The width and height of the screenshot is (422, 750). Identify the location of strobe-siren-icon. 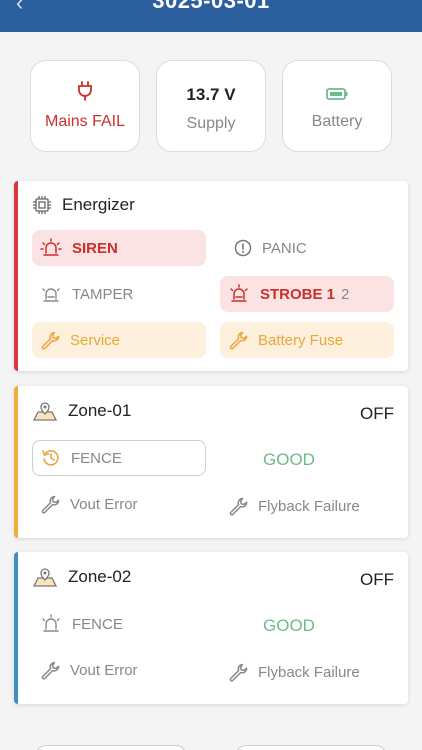
(239, 293).